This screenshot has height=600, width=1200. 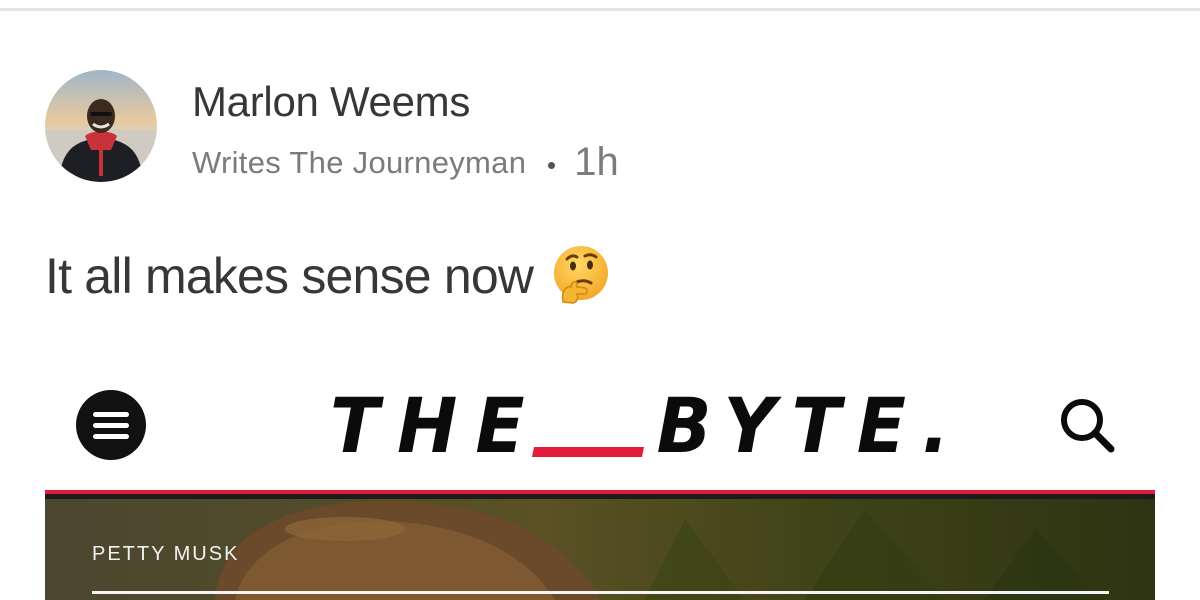 I want to click on category-label: PETTY MUSK, so click(x=165, y=554).